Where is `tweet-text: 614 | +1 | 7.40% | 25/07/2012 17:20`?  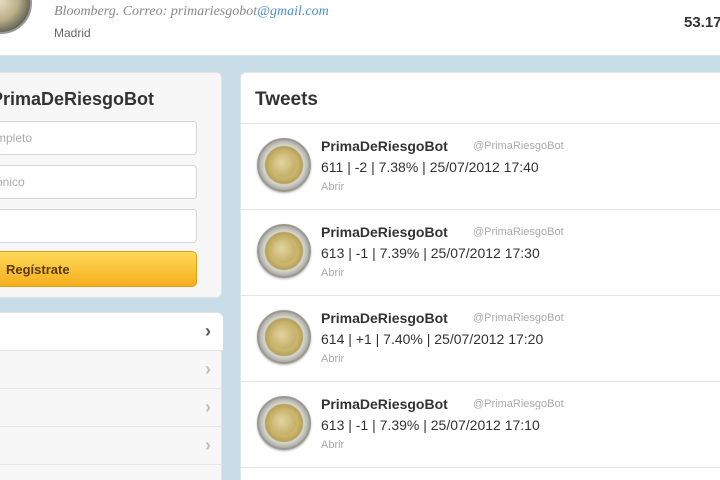
tweet-text: 614 | +1 | 7.40% | 25/07/2012 17:20 is located at coordinates (432, 339).